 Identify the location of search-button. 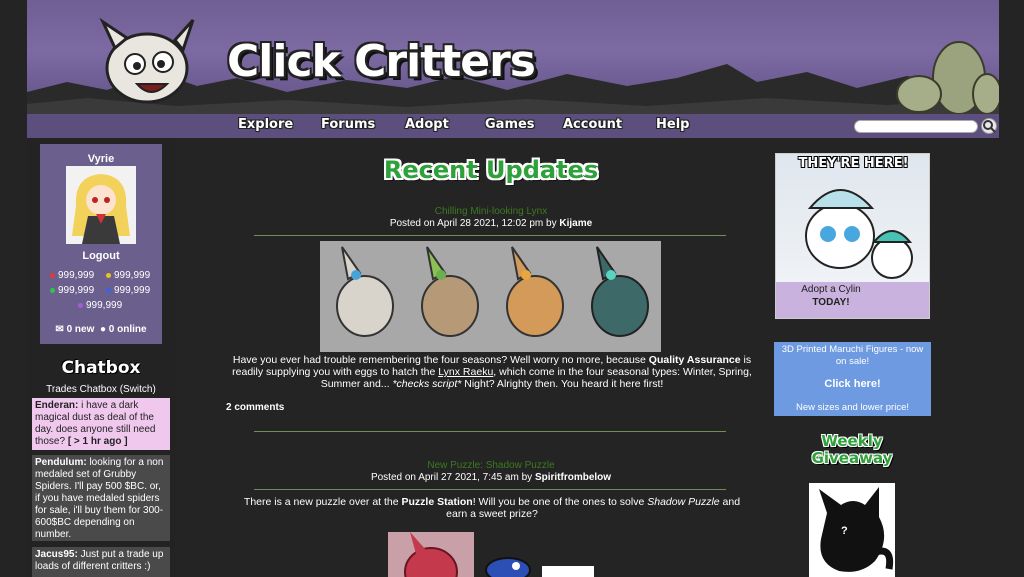
(989, 126).